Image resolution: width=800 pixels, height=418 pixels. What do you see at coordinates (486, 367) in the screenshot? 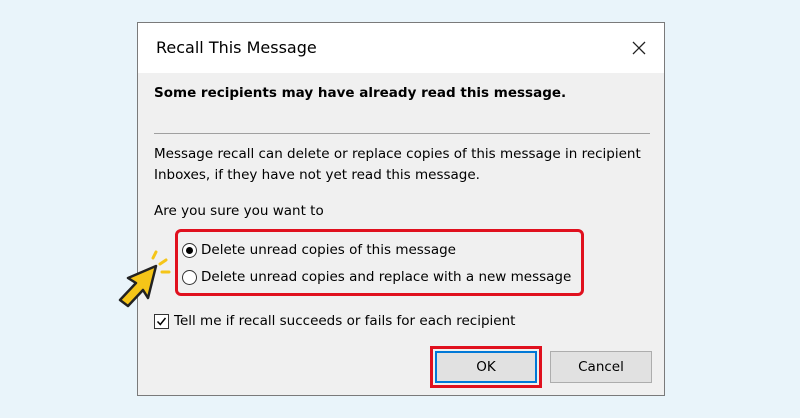
I see `ok-button: OK` at bounding box center [486, 367].